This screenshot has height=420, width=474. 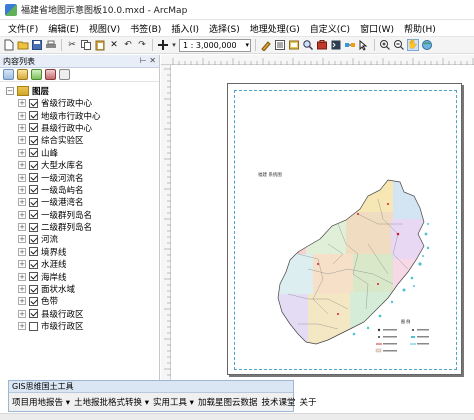 What do you see at coordinates (266, 45) in the screenshot?
I see `editor-toolbar-icon` at bounding box center [266, 45].